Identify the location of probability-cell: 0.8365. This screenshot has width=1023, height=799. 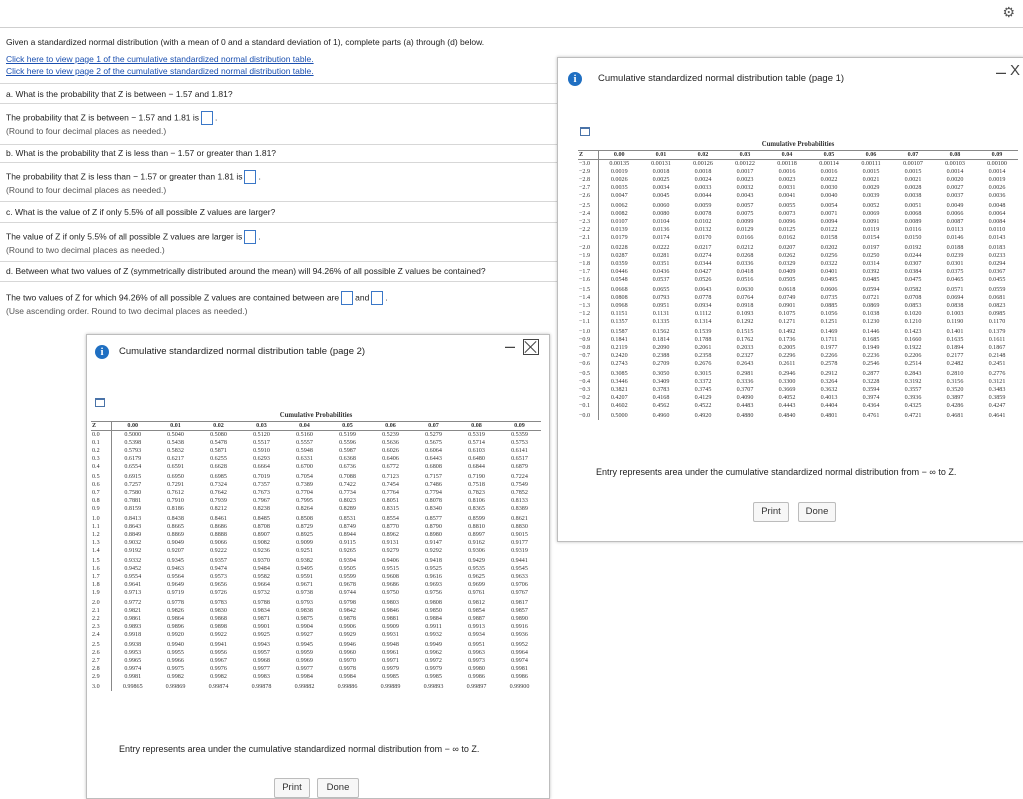
(476, 509).